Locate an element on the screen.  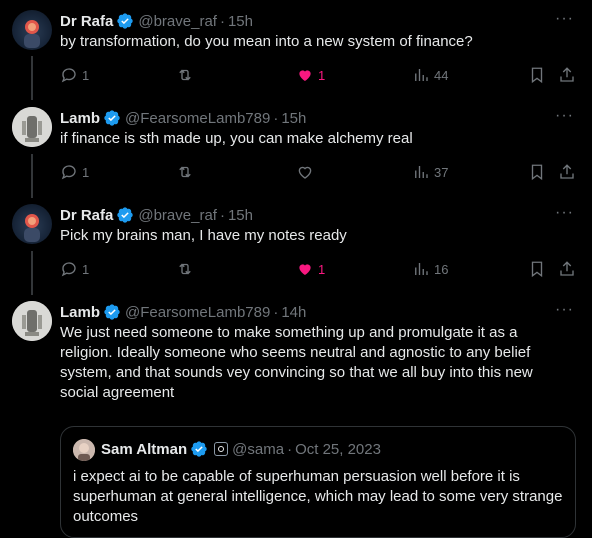
tweet-header: Lamb @FearsomeLamb789 · 15h is located at coordinates (183, 118).